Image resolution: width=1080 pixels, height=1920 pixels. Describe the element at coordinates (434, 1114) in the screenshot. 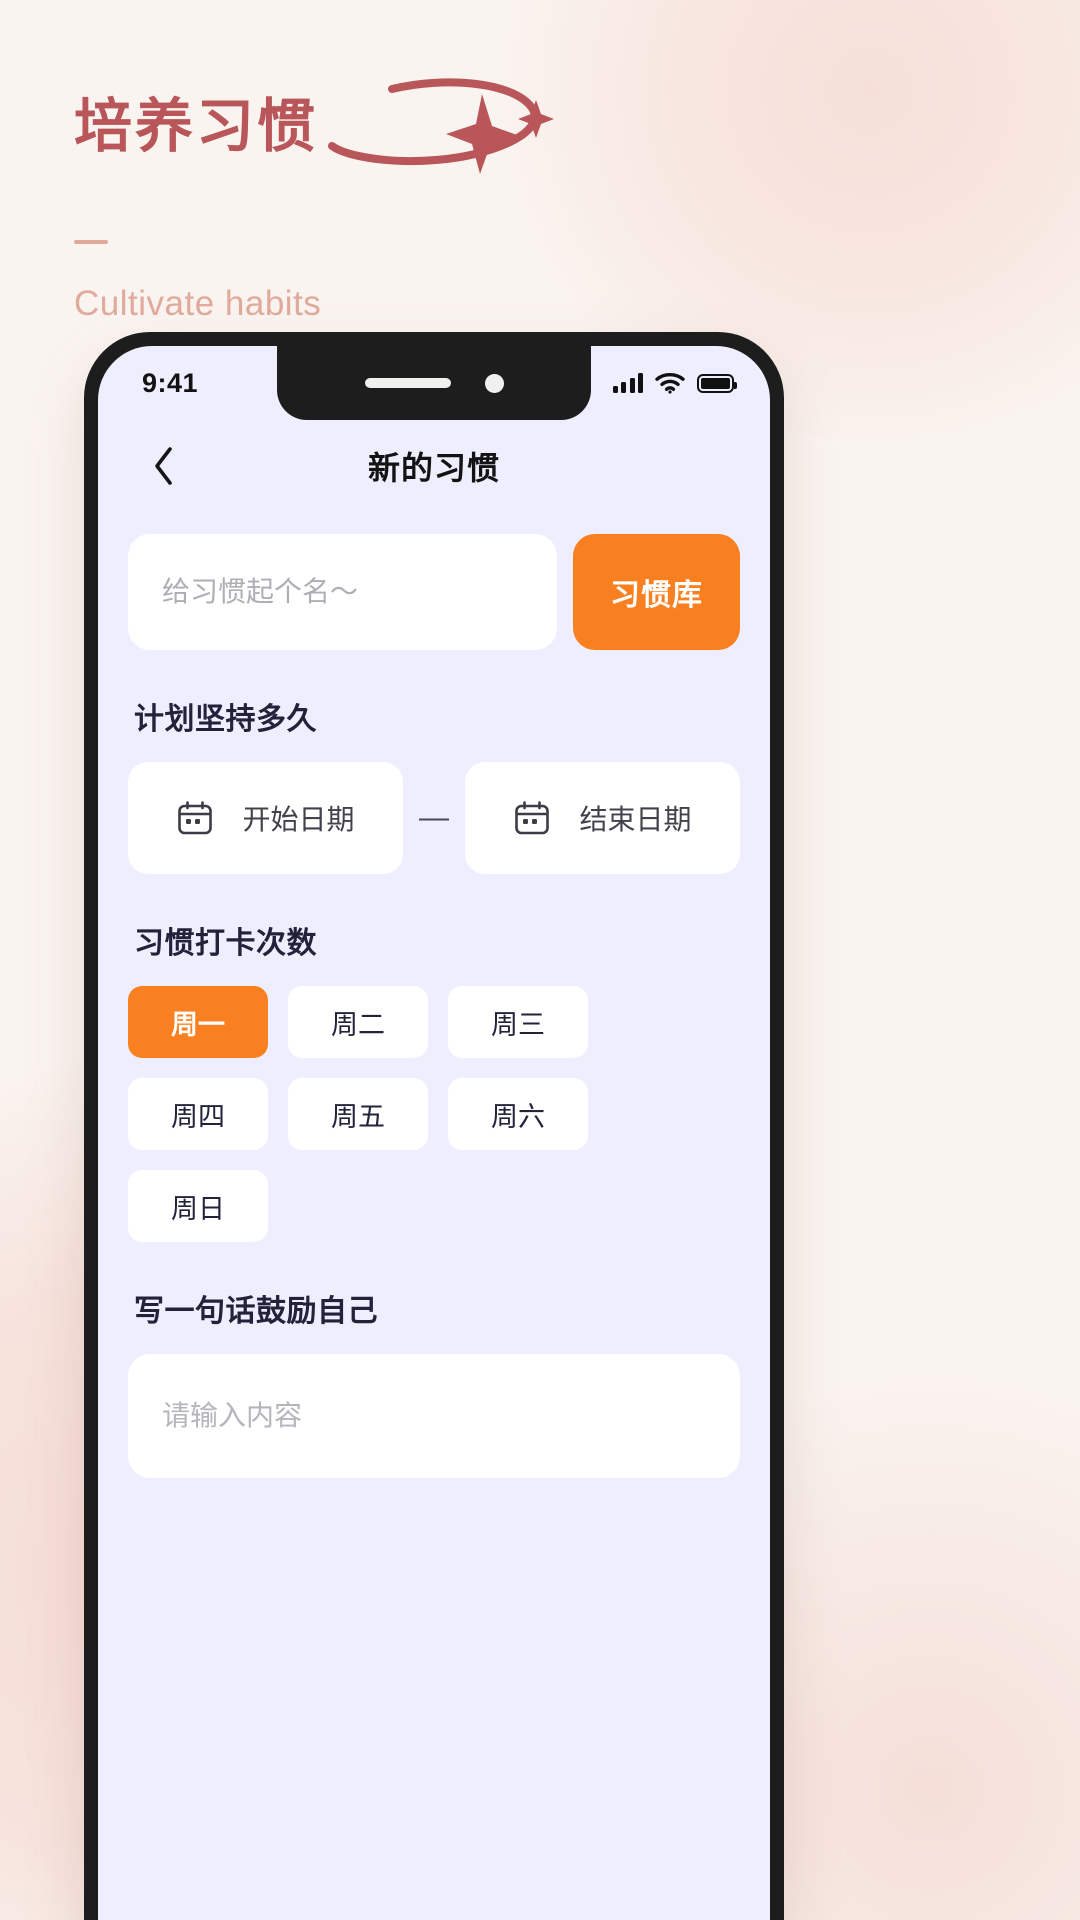

I see `weekday-chip-group: 周一 周二 周三 周四 周五 周六 周日` at that location.